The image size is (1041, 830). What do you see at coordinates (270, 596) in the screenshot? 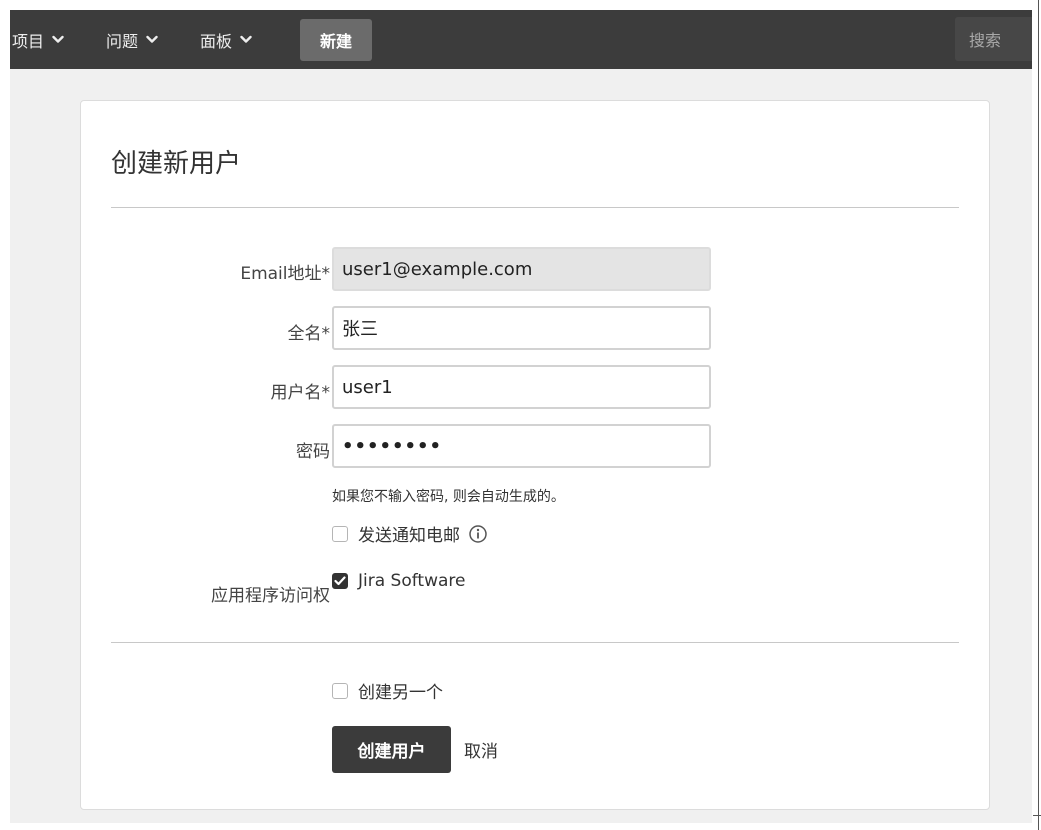
I see `app-access-label: 应用程序访问权` at bounding box center [270, 596].